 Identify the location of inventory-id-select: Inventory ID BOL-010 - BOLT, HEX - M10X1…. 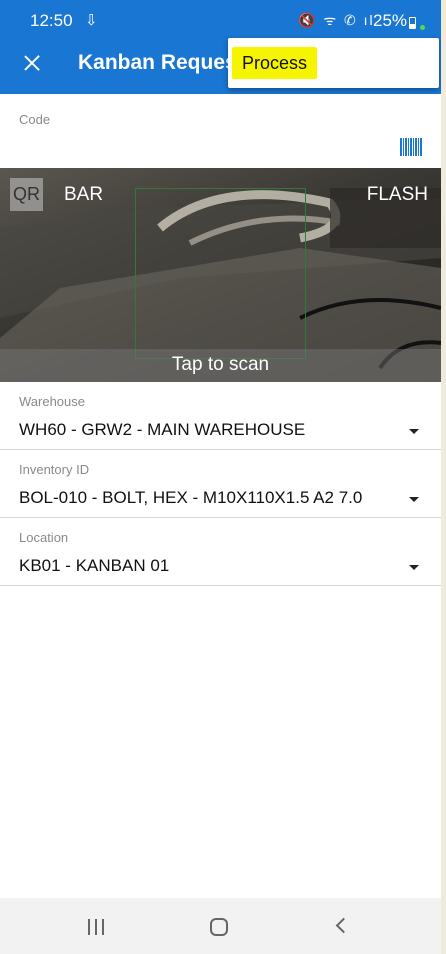
(220, 484).